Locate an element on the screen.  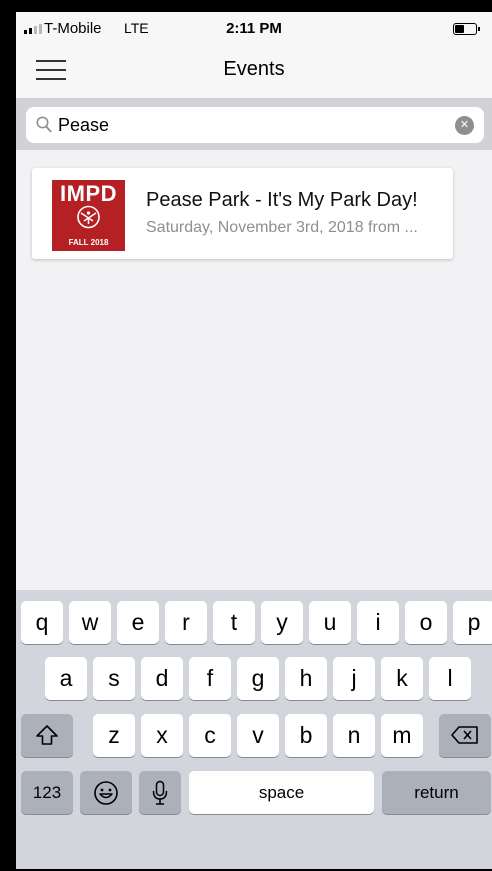
microphone-icon is located at coordinates (160, 792).